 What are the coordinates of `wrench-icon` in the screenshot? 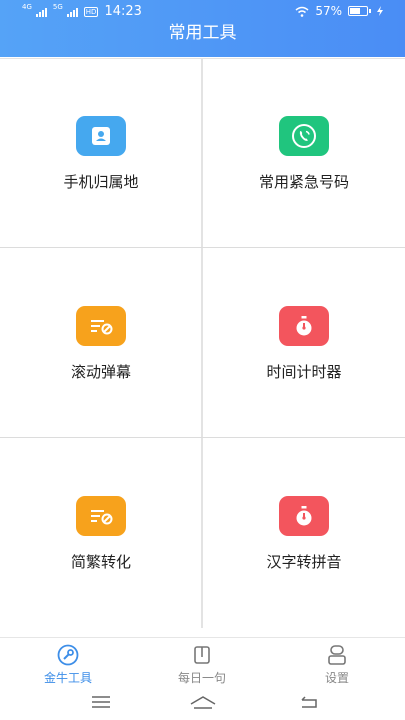 It's located at (68, 655).